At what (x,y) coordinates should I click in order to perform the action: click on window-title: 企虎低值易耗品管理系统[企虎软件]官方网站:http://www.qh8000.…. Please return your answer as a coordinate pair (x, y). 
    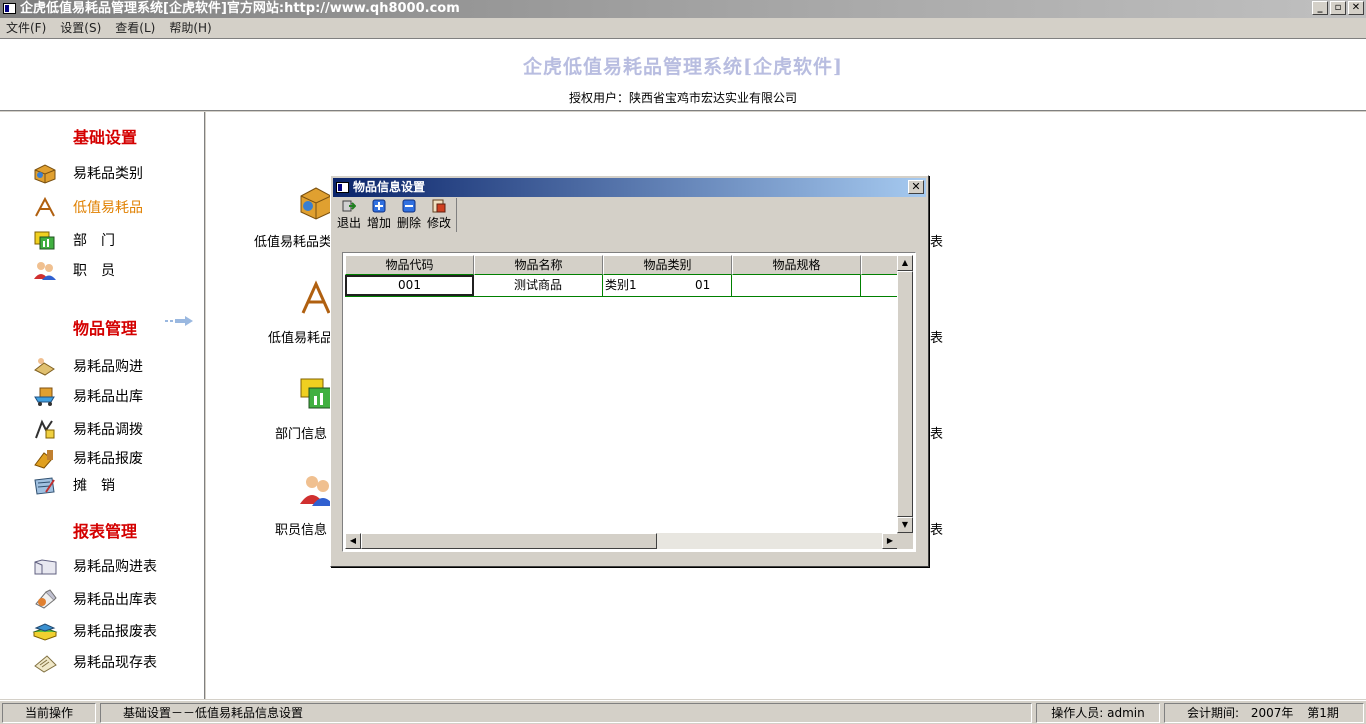
    Looking at the image, I should click on (240, 8).